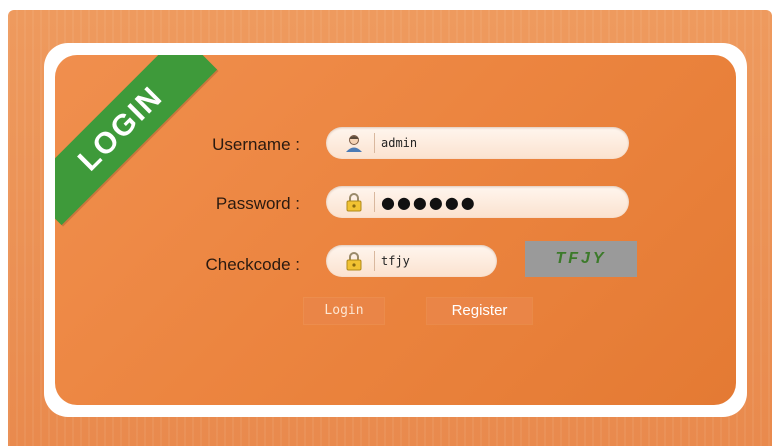  What do you see at coordinates (429, 202) in the screenshot?
I see `password-value: ●●●●●●` at bounding box center [429, 202].